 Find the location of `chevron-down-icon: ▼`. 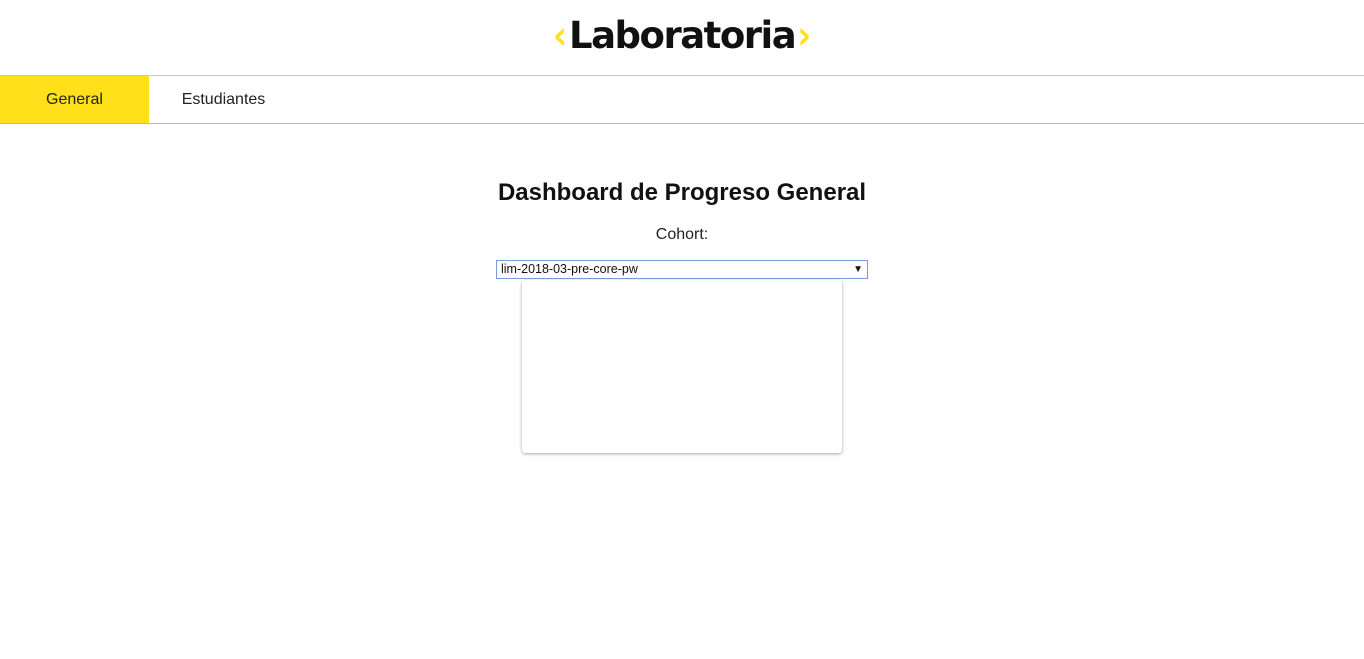

chevron-down-icon: ▼ is located at coordinates (858, 269).